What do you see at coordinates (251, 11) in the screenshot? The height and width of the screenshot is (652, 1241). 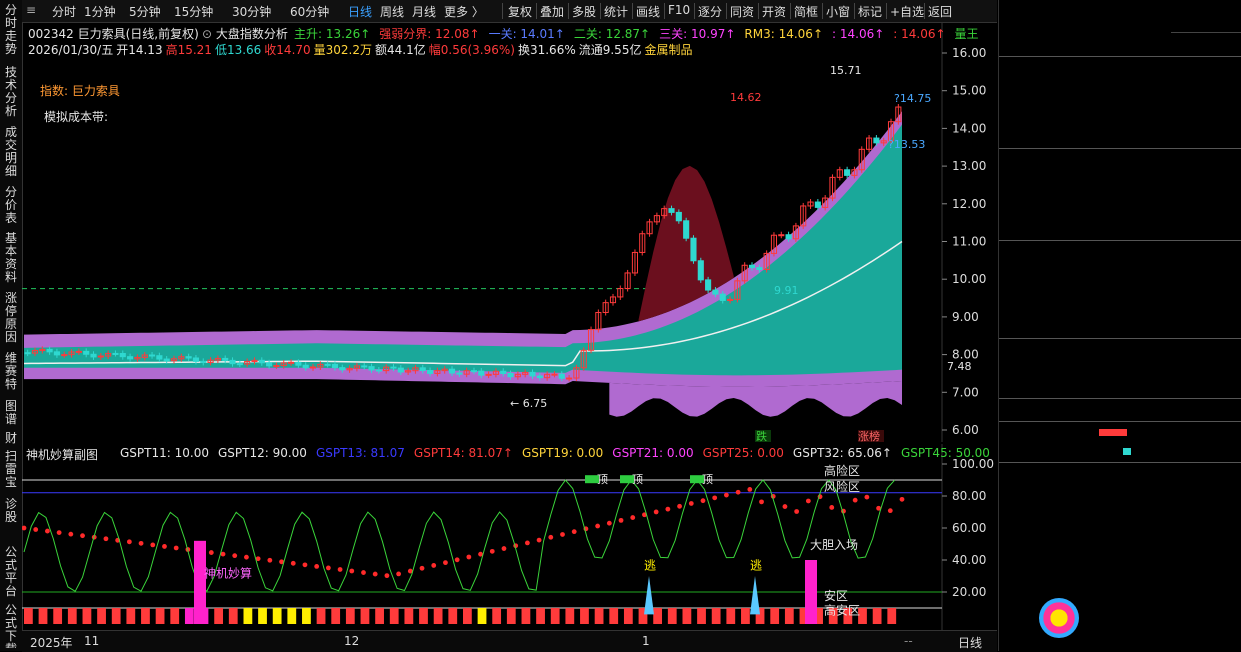 I see `period-4: 30分钟` at bounding box center [251, 11].